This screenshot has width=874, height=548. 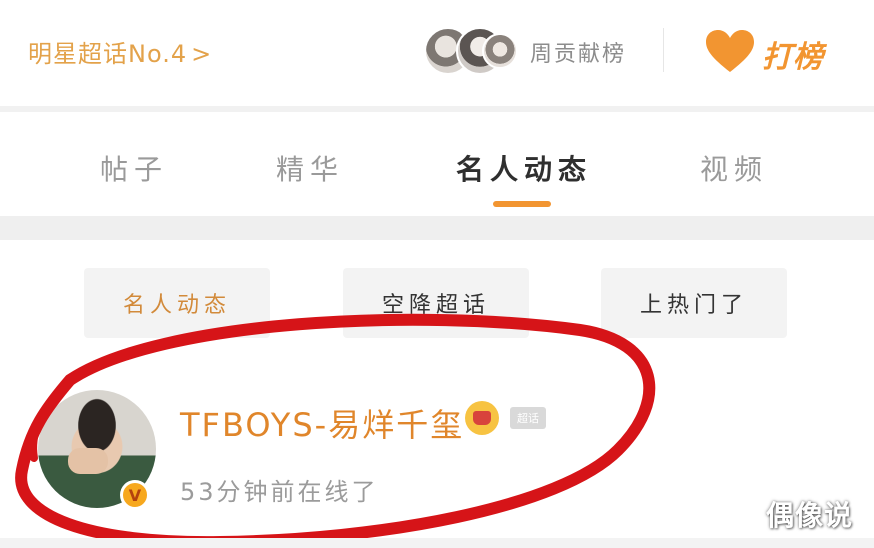 What do you see at coordinates (524, 168) in the screenshot?
I see `tab-celebrity-updates: 名人动态` at bounding box center [524, 168].